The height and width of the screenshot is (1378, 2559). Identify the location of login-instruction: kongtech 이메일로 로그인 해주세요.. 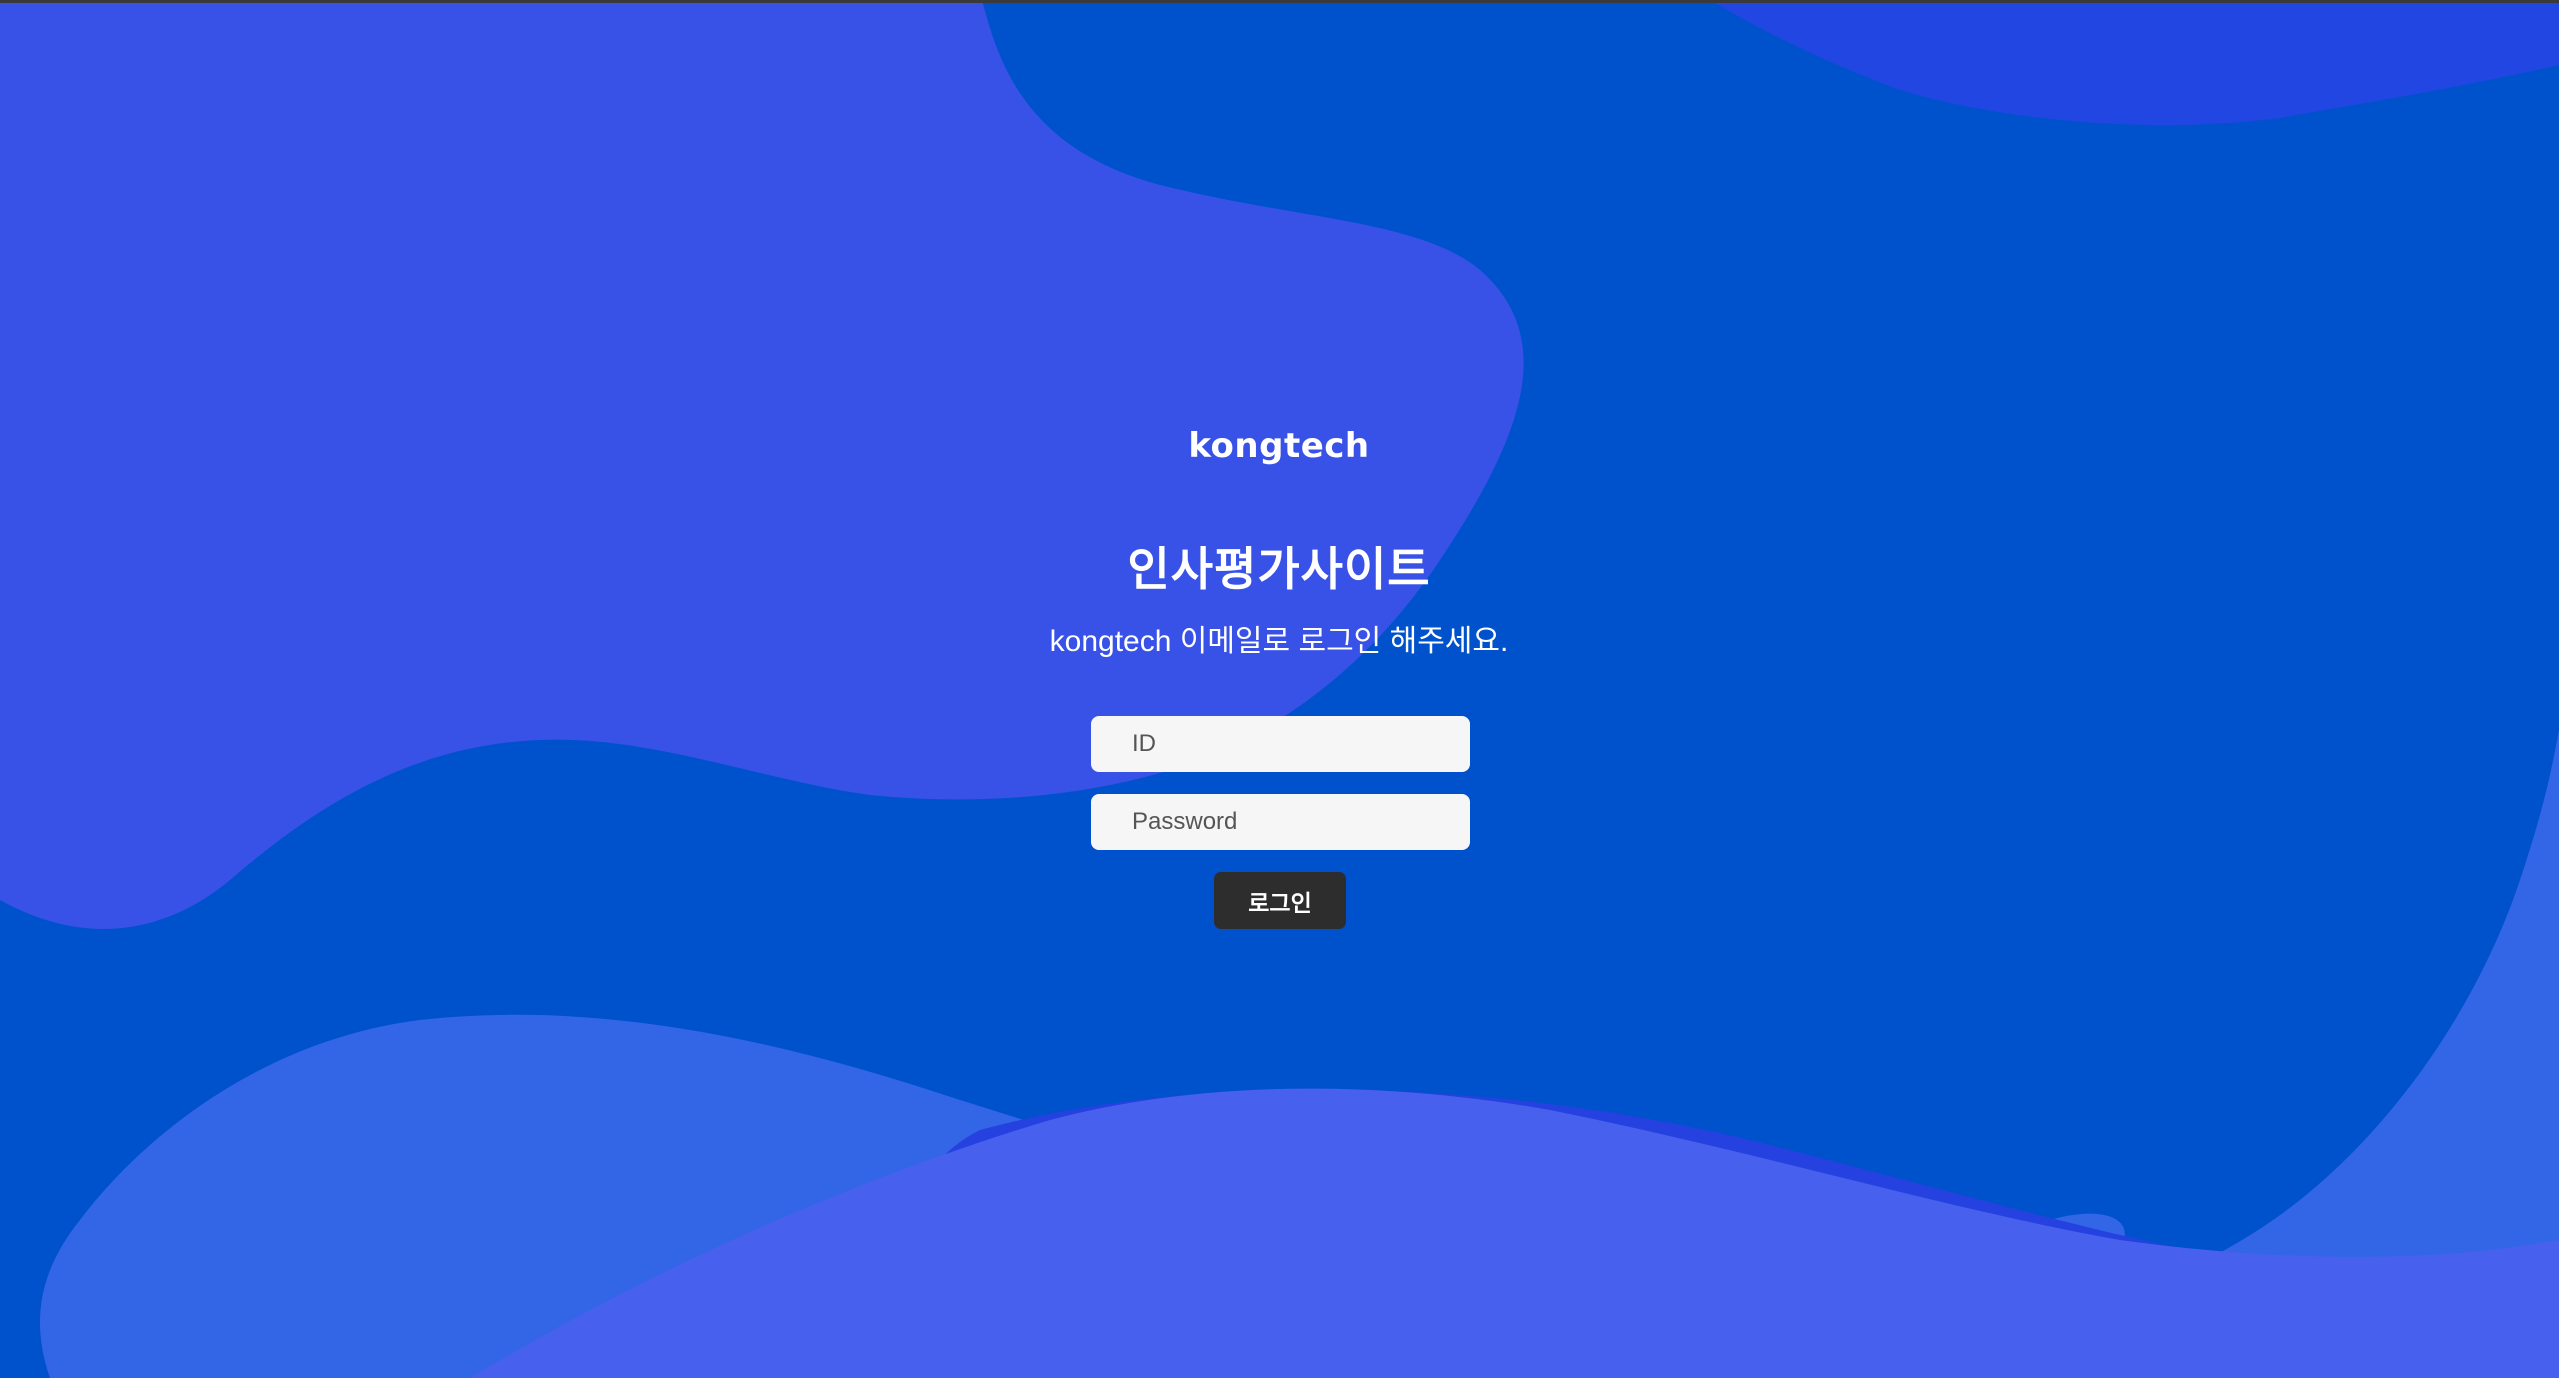
(1279, 641).